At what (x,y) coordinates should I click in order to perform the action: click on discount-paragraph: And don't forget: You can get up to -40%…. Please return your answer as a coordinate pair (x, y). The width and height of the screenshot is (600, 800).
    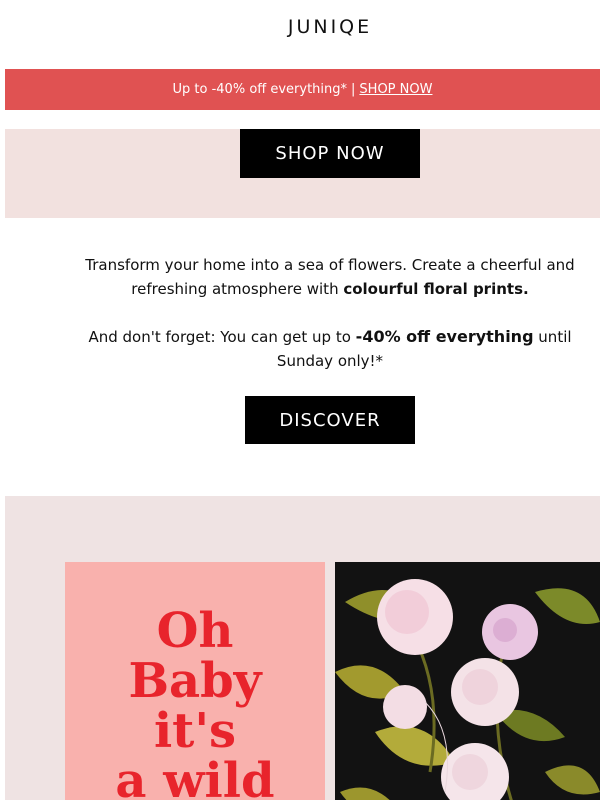
    Looking at the image, I should click on (330, 349).